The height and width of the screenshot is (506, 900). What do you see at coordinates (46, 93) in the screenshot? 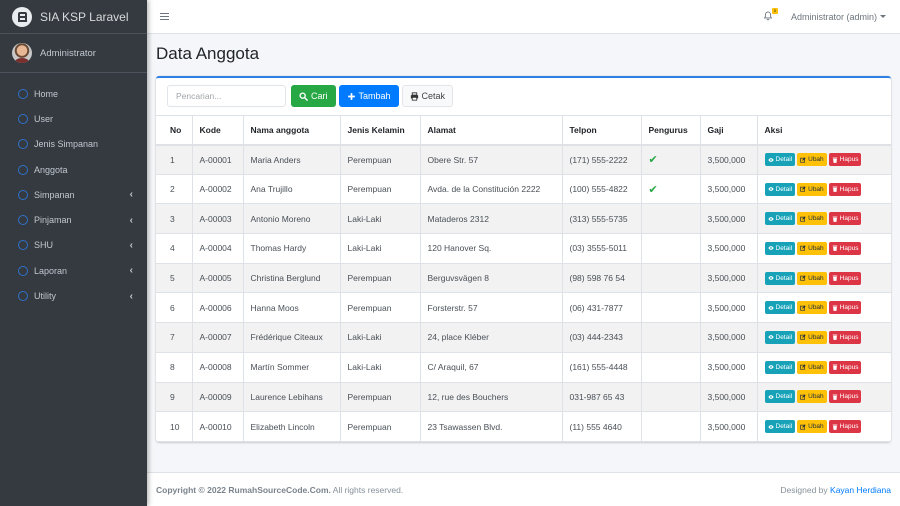
I see `sidebar-item-label: Home` at bounding box center [46, 93].